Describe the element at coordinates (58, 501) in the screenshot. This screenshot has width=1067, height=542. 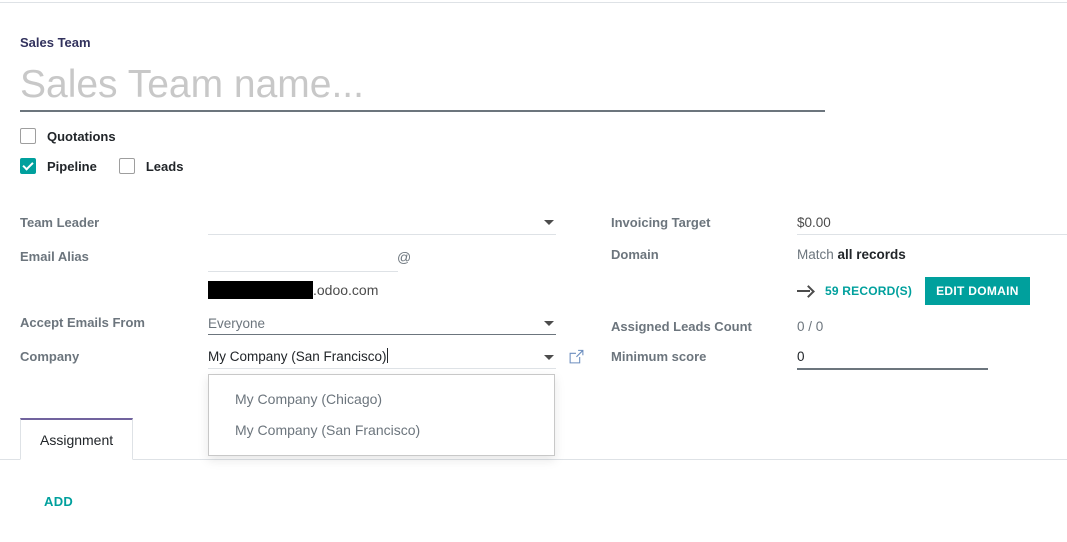
I see `add-button: ADD` at that location.